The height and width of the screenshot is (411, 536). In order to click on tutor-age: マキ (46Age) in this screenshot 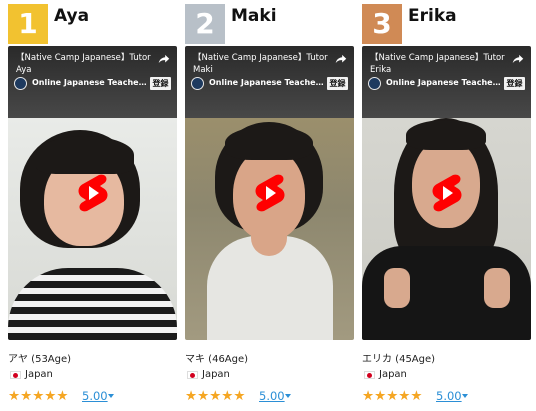, I will do `click(217, 359)`.